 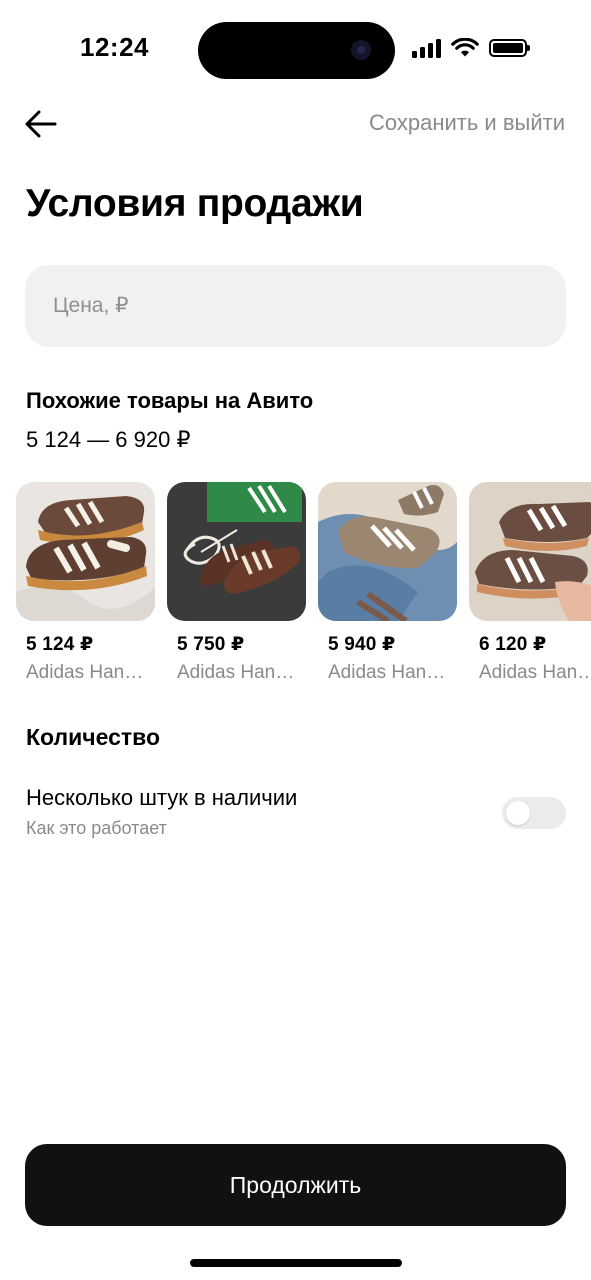 I want to click on product-card: 6 120 ₽ Adidas Handball Spezial, so click(x=530, y=583).